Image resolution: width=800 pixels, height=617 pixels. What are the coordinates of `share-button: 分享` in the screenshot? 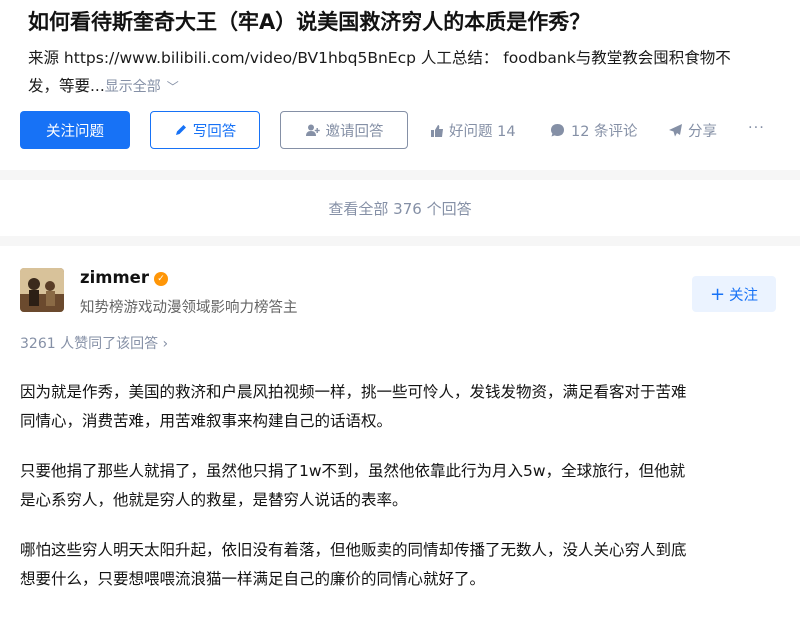 It's located at (692, 130).